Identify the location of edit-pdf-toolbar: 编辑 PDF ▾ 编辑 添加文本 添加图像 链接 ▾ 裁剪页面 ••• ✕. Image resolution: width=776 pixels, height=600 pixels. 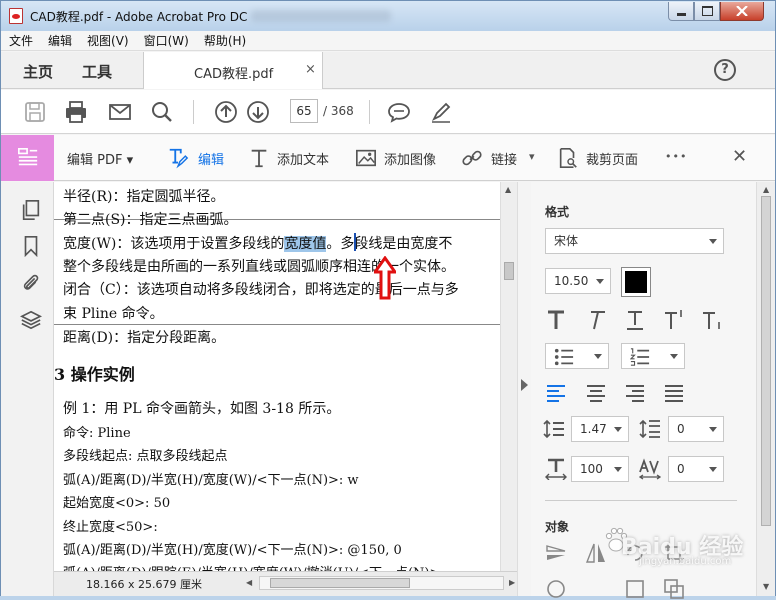
(388, 158).